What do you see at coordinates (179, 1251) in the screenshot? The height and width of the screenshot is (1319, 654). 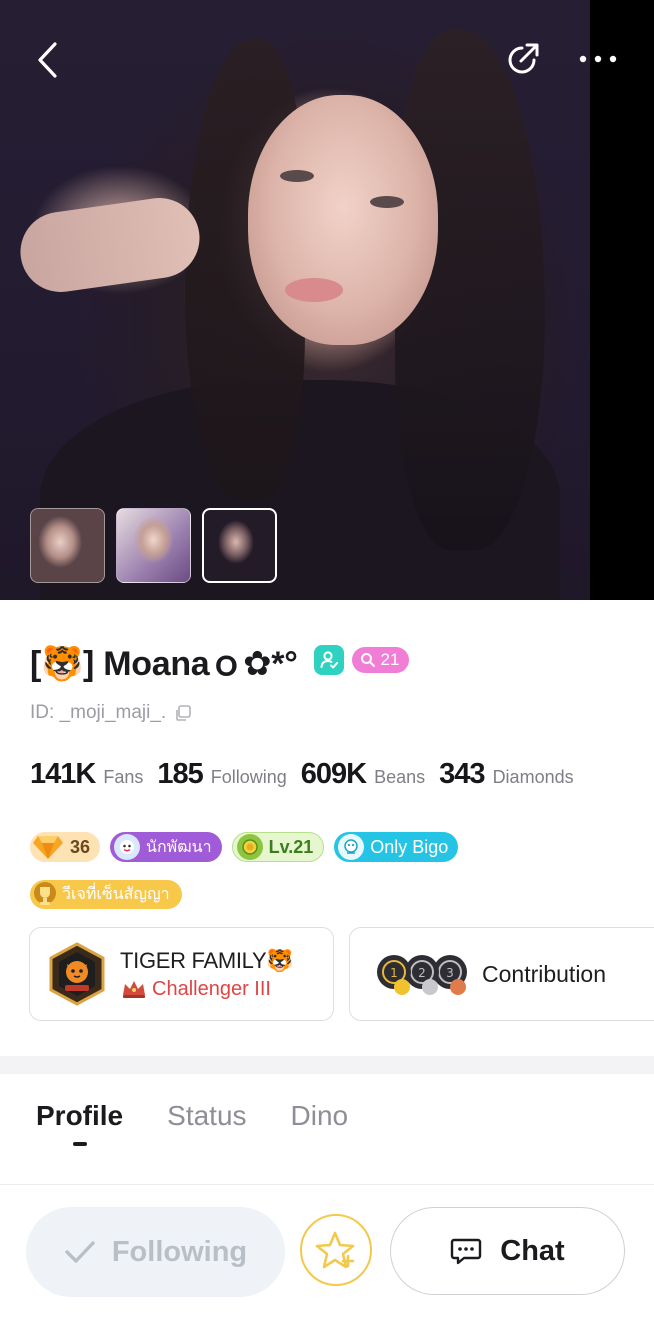 I see `following-button-label: Following` at bounding box center [179, 1251].